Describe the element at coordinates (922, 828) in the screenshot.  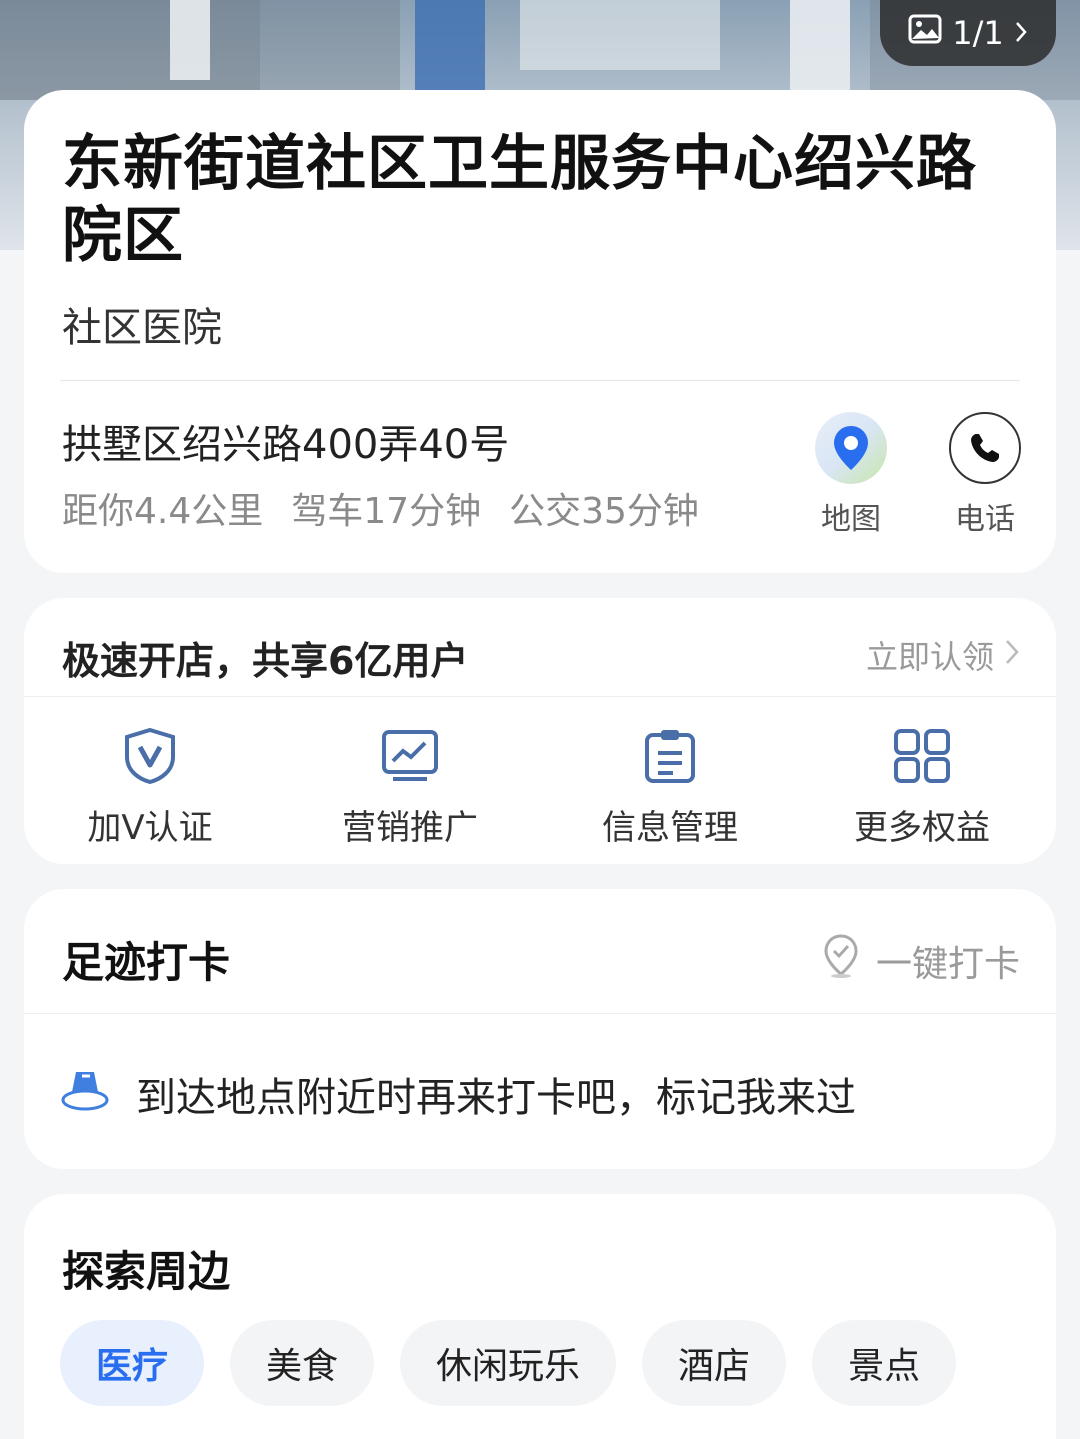
I see `feature-label: 更多权益` at that location.